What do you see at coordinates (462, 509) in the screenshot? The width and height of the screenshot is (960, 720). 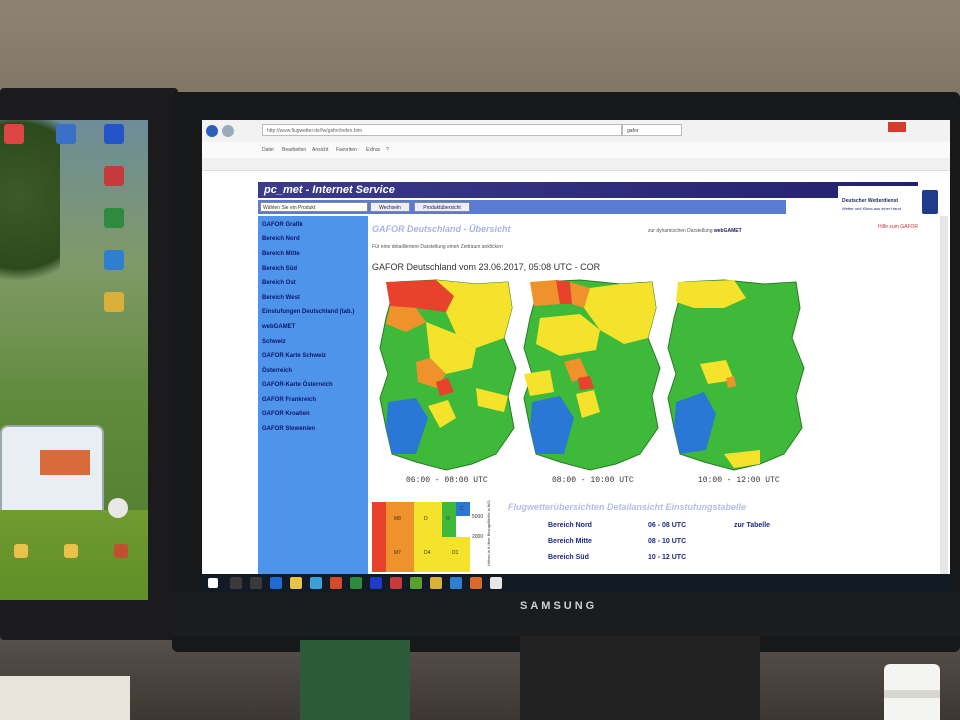 I see `legend-cell: C` at bounding box center [462, 509].